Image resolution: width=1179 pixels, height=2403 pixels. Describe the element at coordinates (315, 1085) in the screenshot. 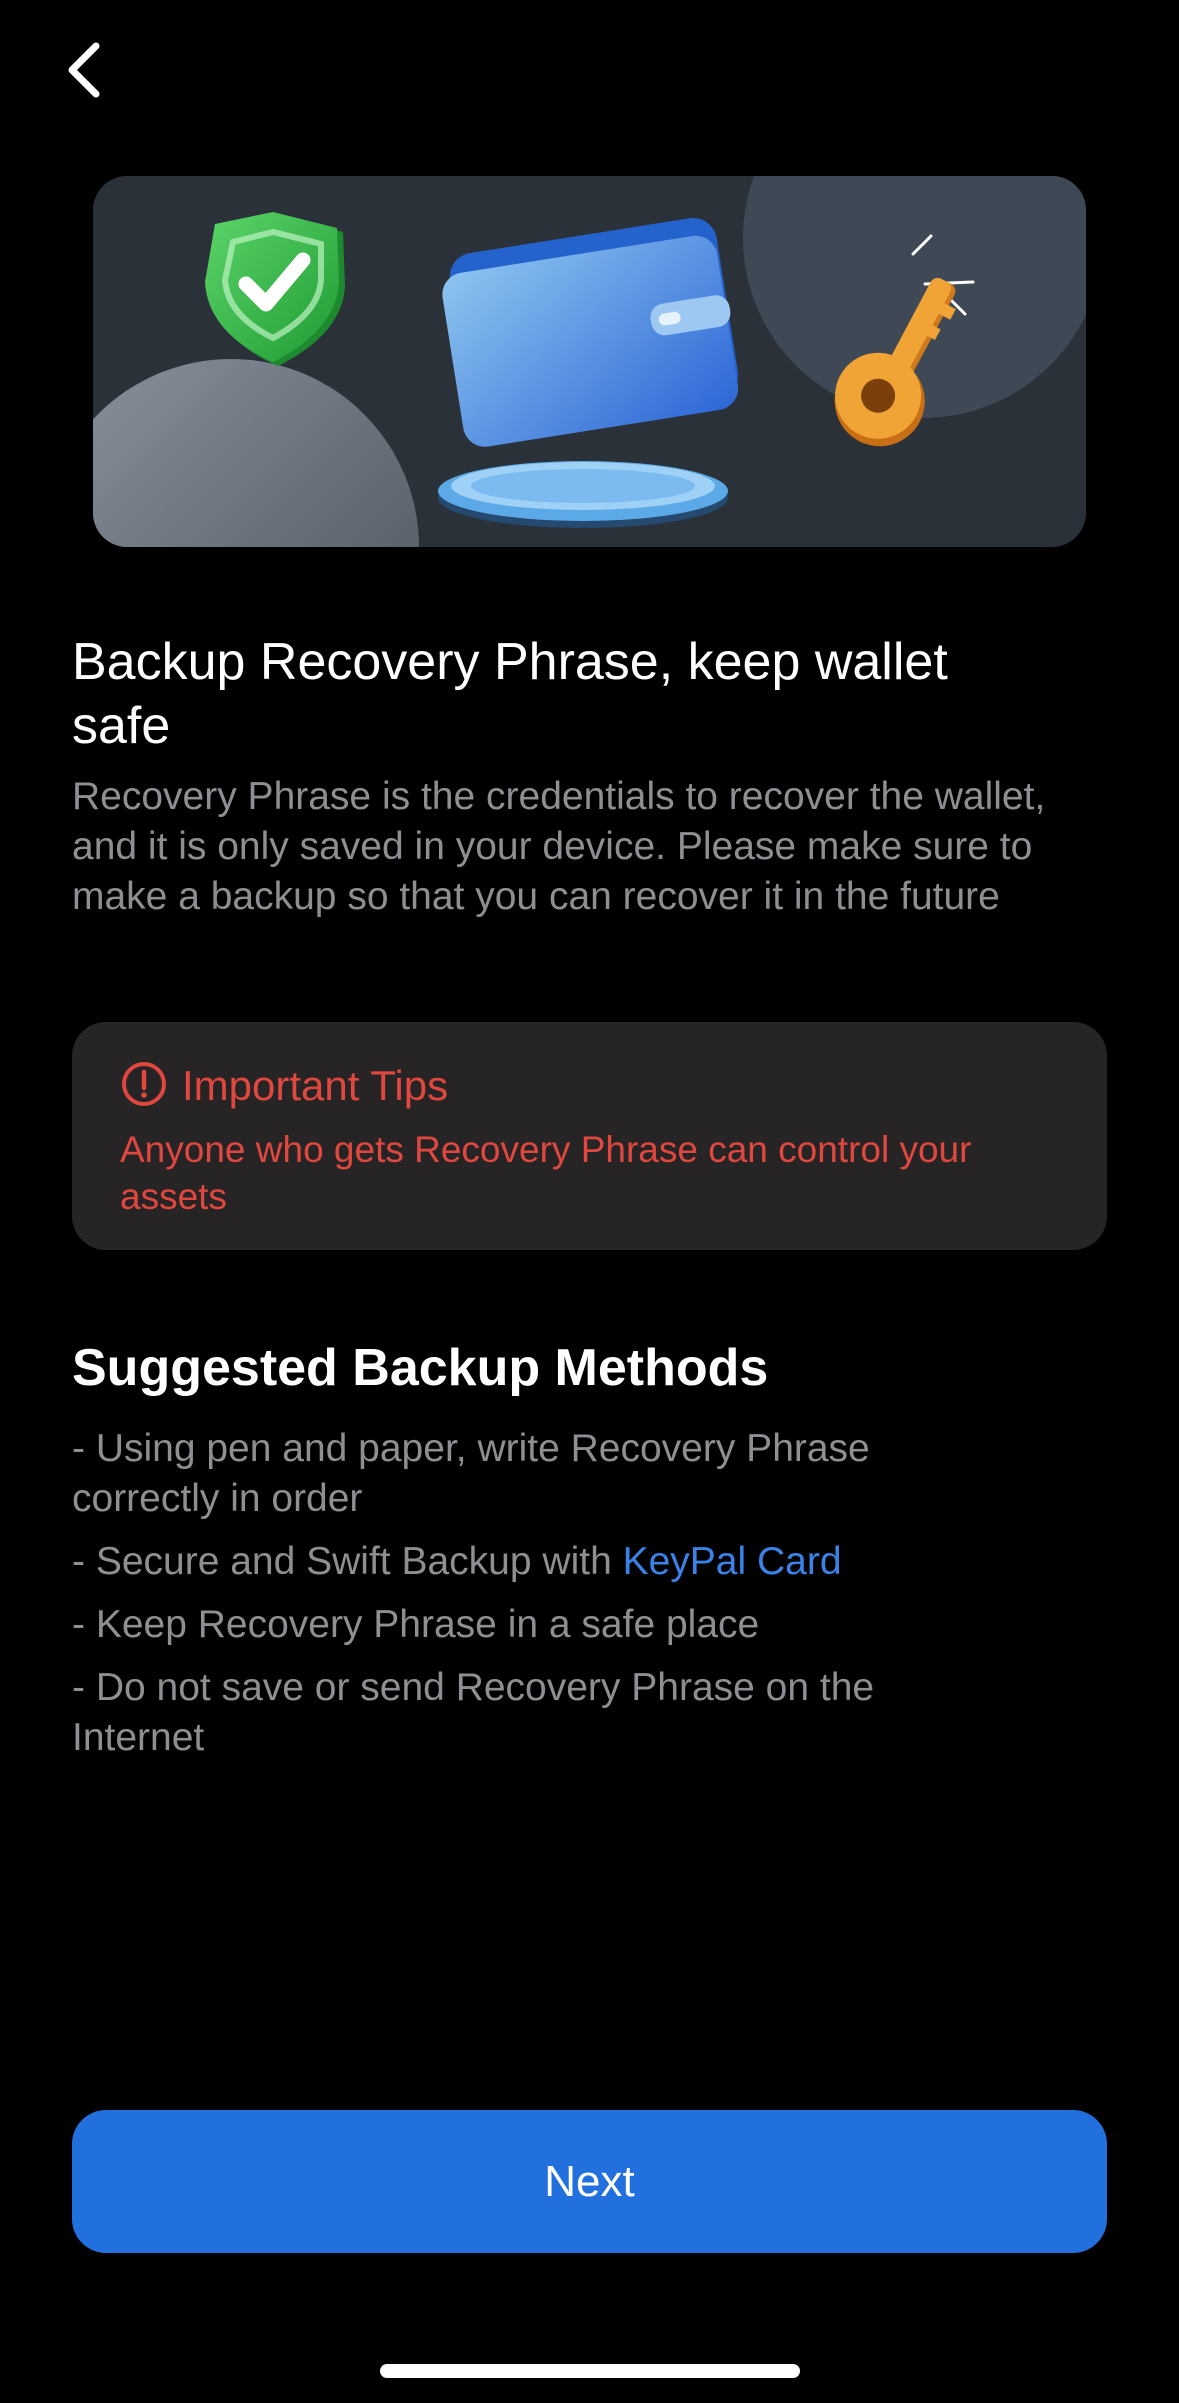

I see `tips-title: Important Tips` at that location.